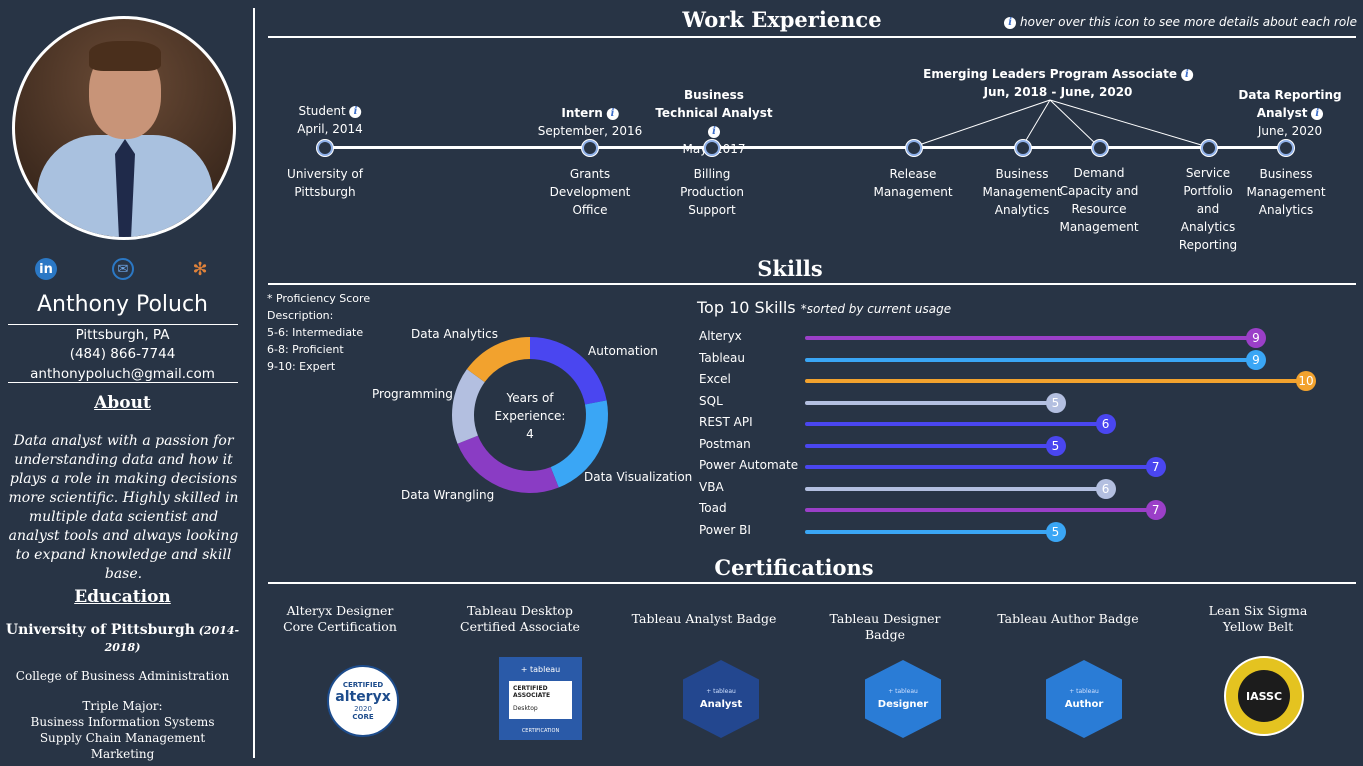 This screenshot has width=1363, height=766. Describe the element at coordinates (725, 529) in the screenshot. I see `skill-label: Power BI` at that location.